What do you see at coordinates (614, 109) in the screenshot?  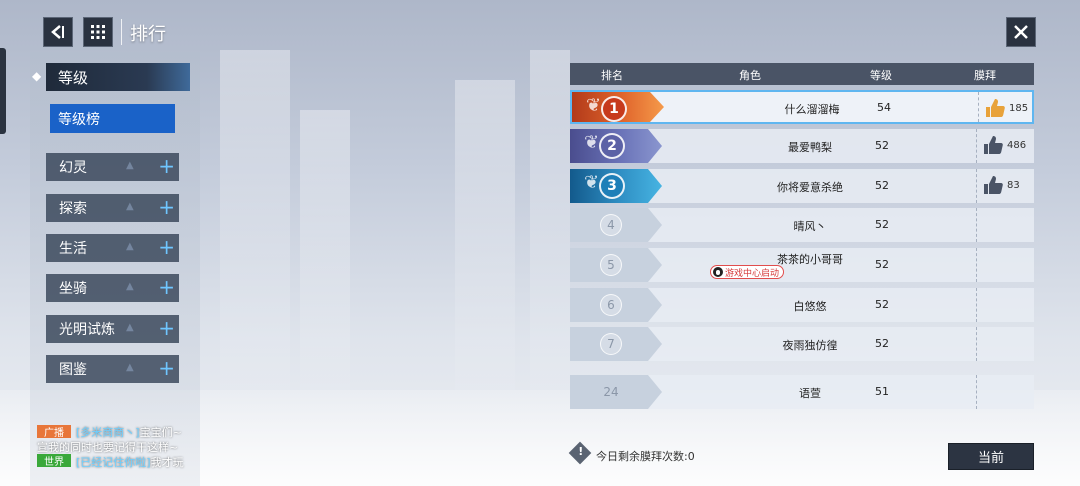 I see `rank-medal: 1` at bounding box center [614, 109].